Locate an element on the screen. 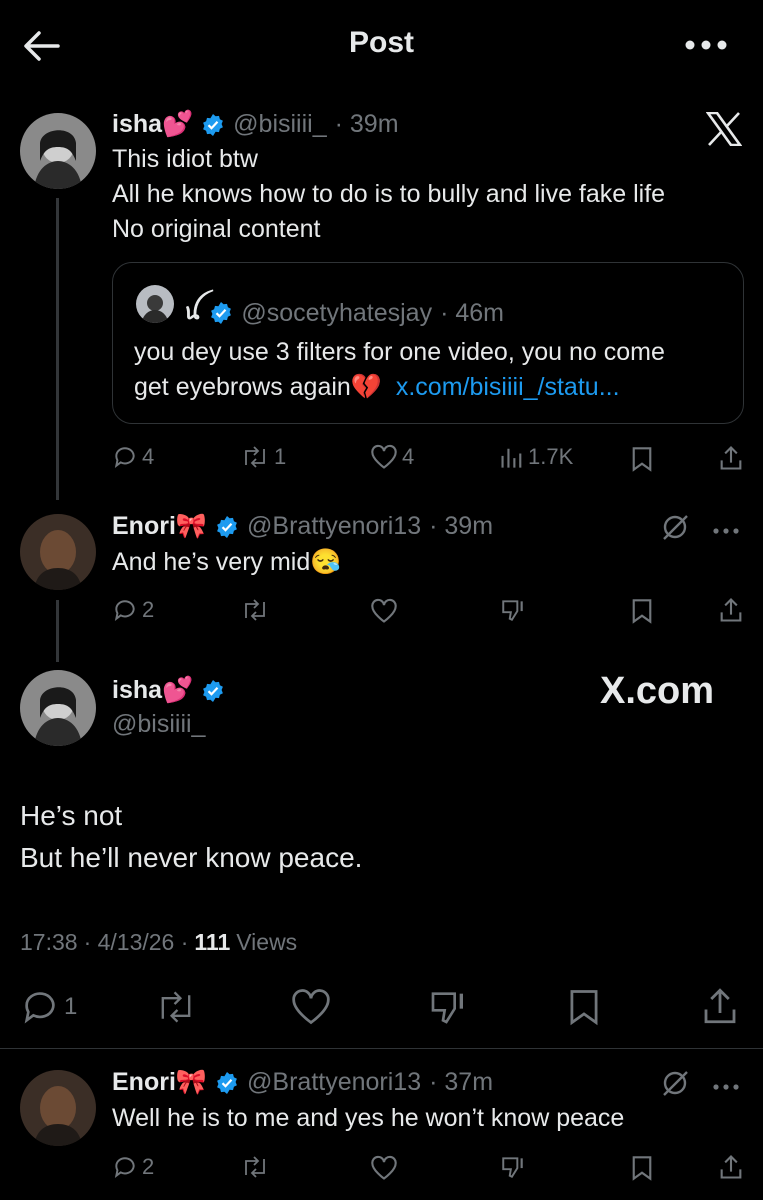 The image size is (763, 1200). post-meta: 17:38 · 4/13/26 · 111 Views is located at coordinates (158, 942).